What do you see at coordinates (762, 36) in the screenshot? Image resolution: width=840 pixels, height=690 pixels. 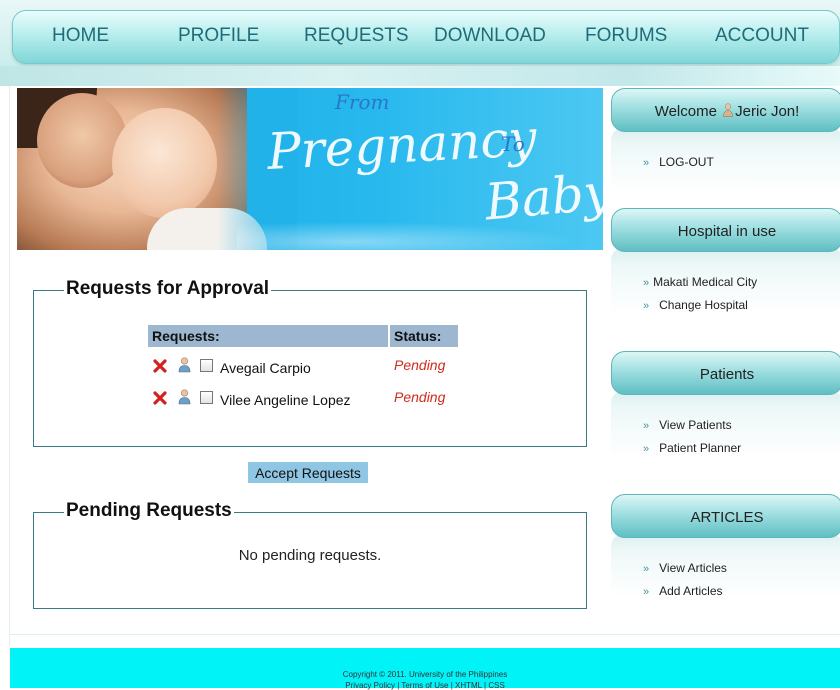 I see `nav-account: ACCOUNT` at bounding box center [762, 36].